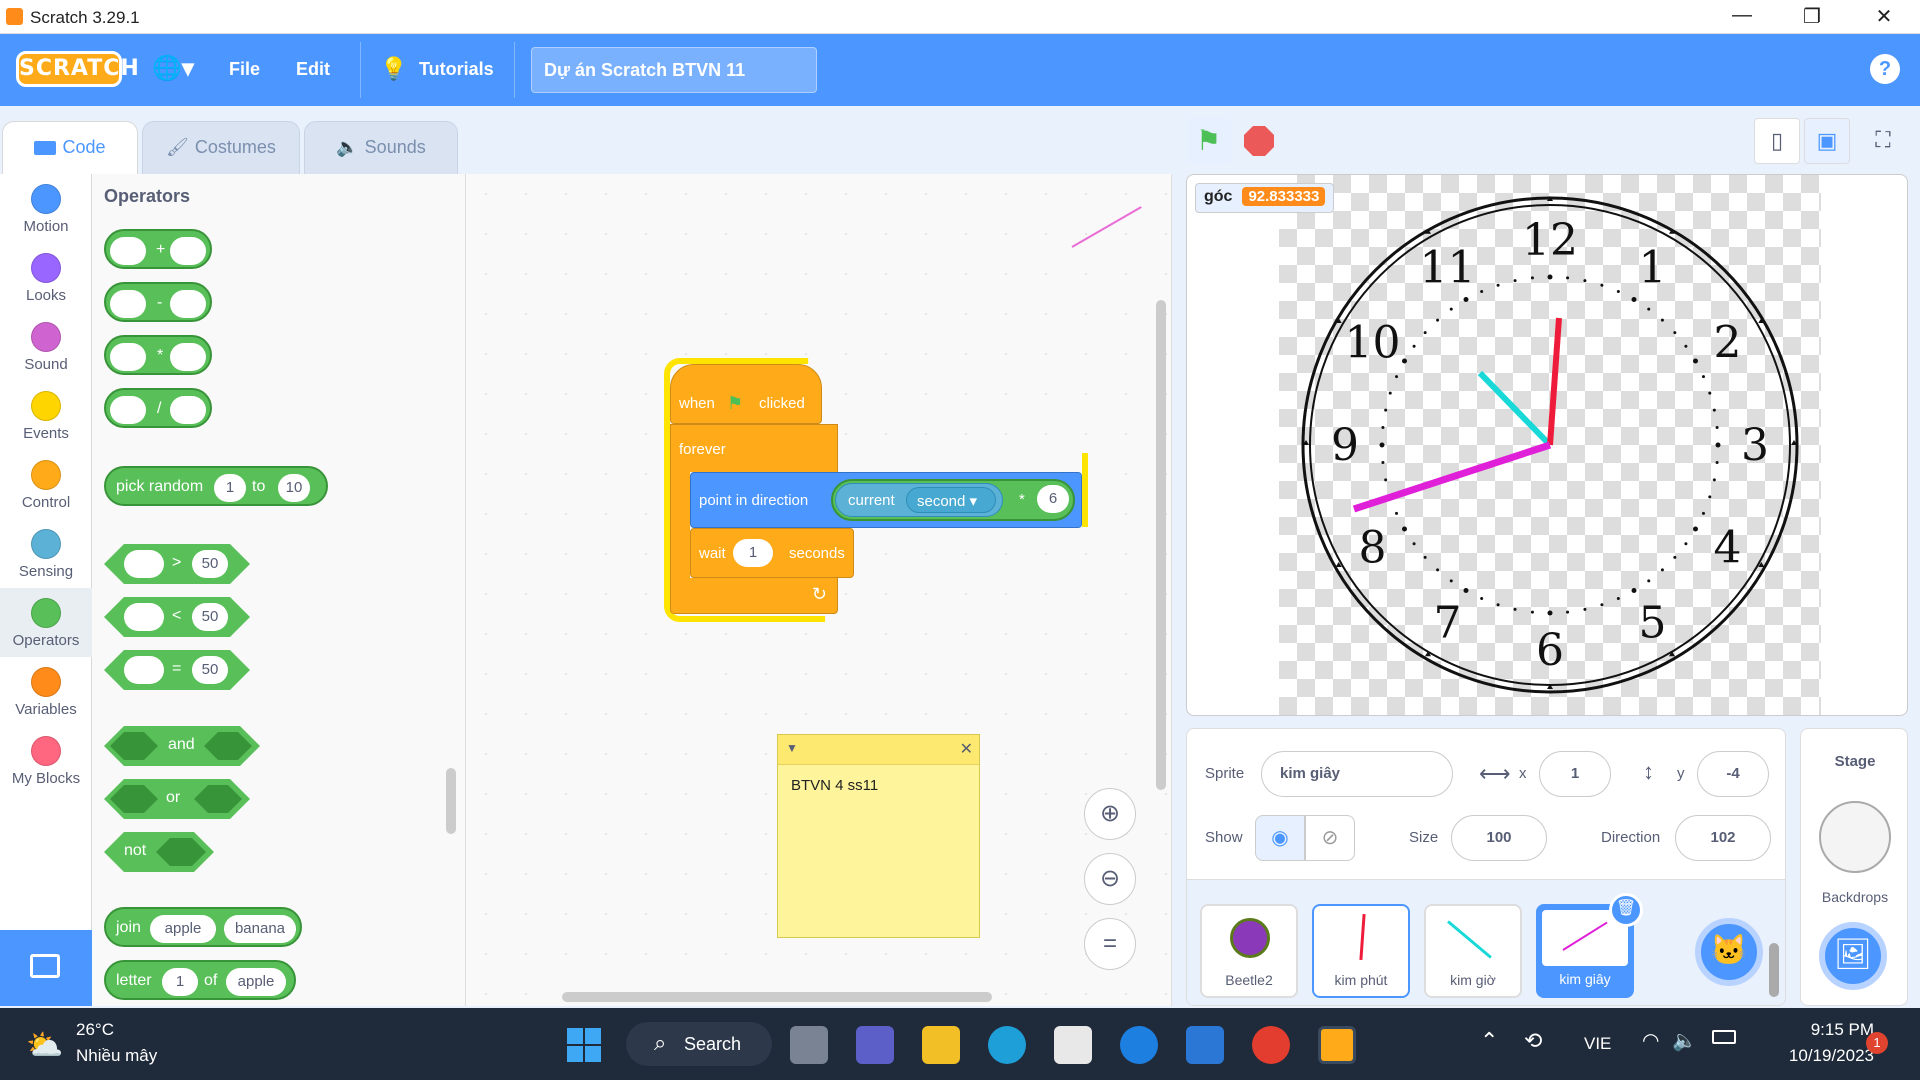  I want to click on equals-block: = 50, so click(177, 670).